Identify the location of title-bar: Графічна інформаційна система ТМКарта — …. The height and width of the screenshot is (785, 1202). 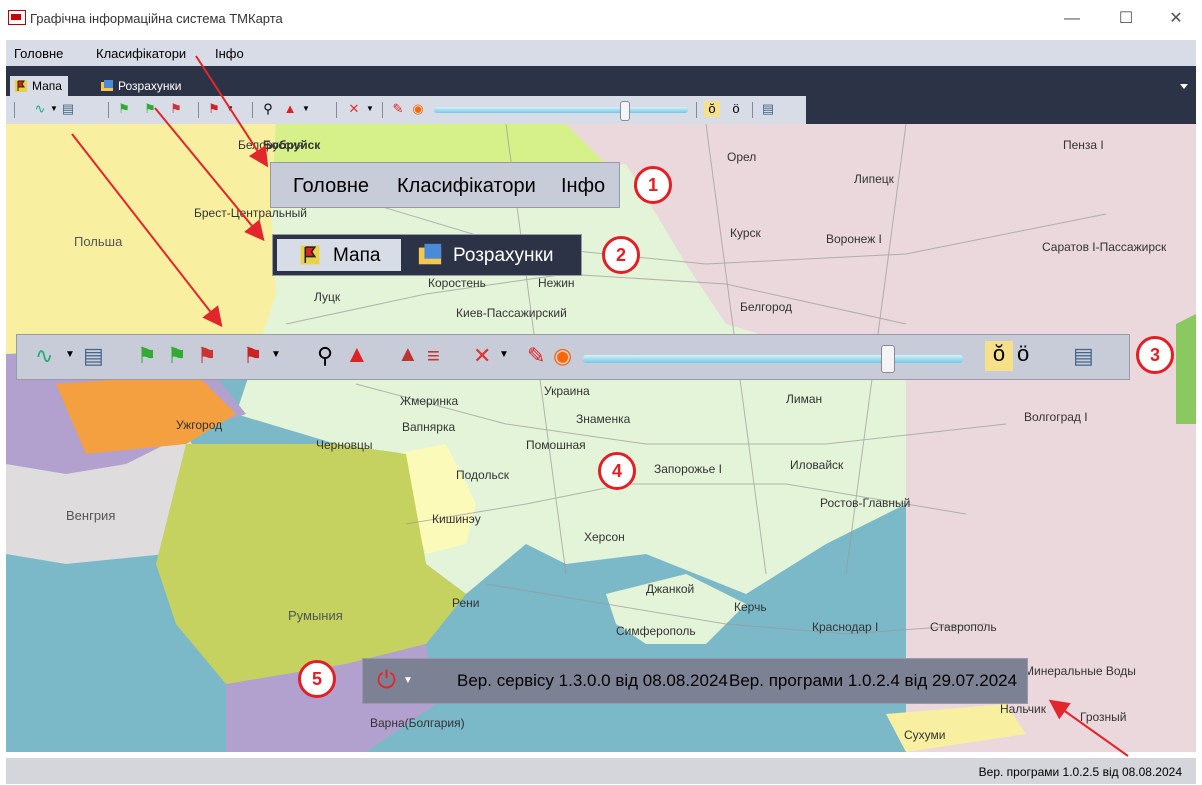
(601, 19).